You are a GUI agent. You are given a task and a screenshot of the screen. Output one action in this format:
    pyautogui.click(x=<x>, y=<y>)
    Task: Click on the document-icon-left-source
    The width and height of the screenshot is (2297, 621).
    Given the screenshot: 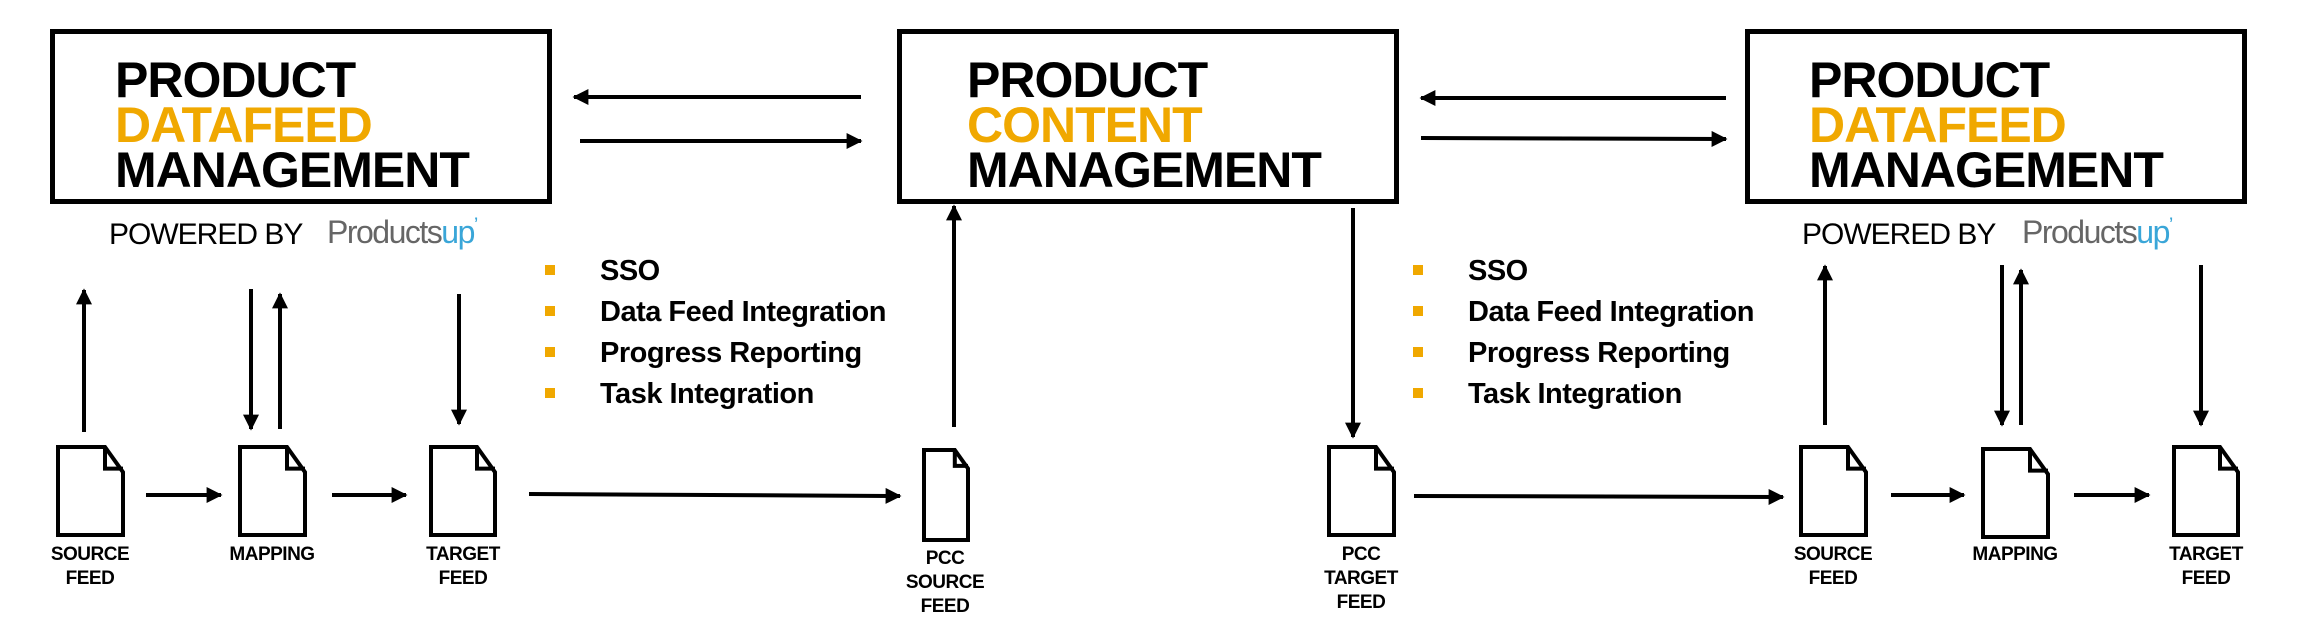 What is the action you would take?
    pyautogui.click(x=90, y=491)
    